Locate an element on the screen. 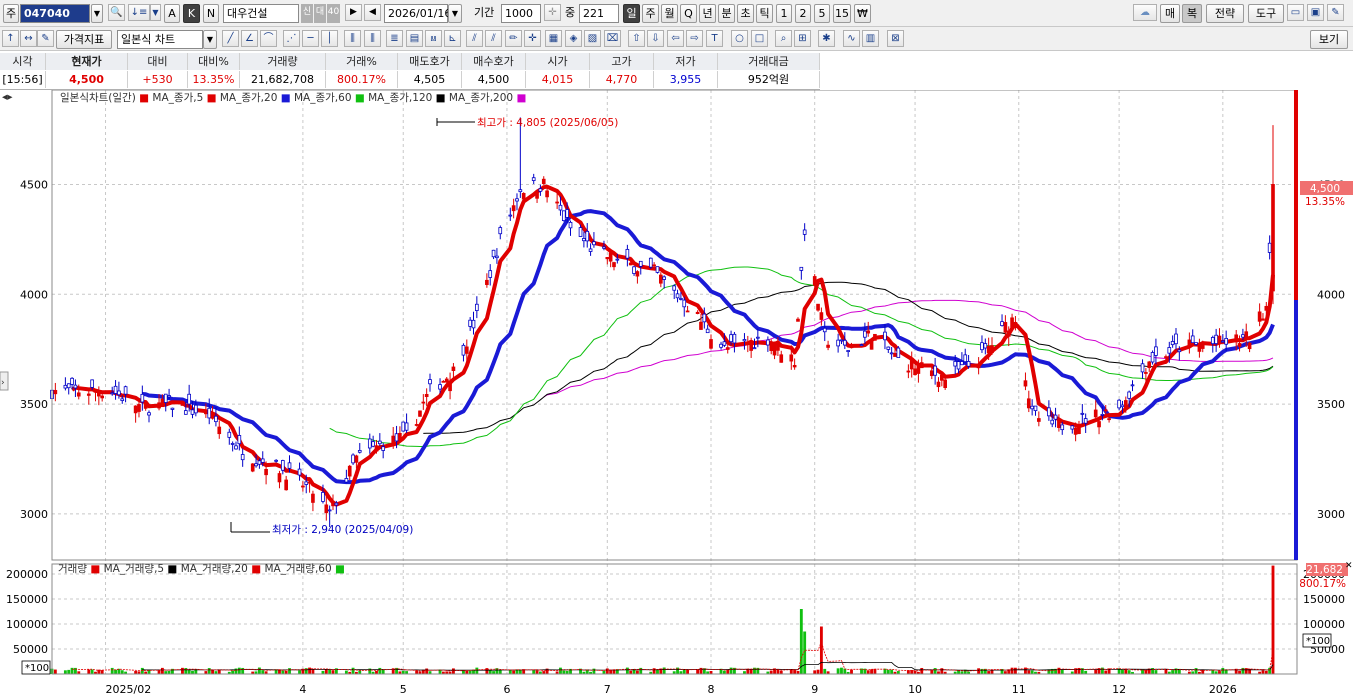 The image size is (1353, 696). compound-button: 복 is located at coordinates (1192, 13).